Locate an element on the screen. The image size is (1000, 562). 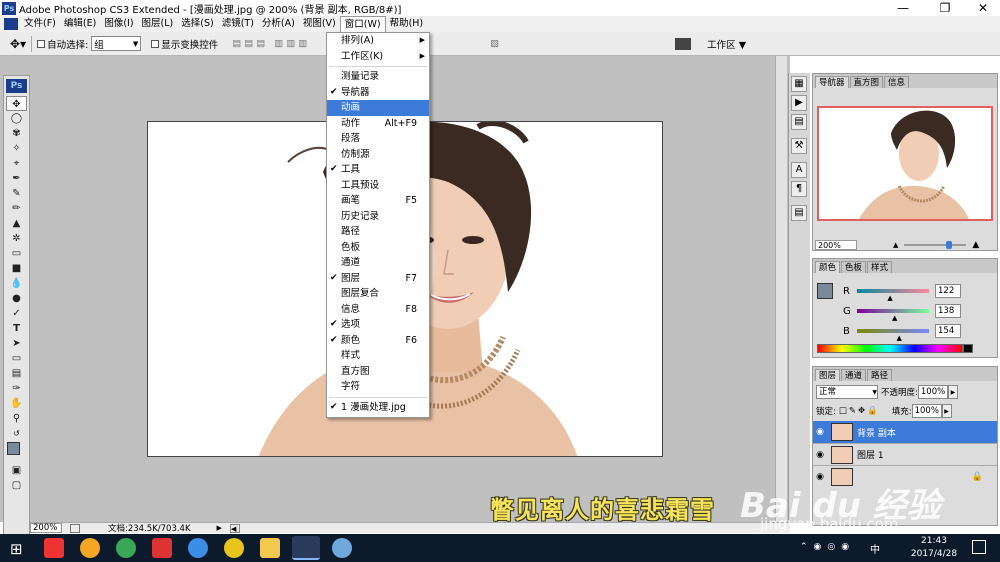
quick-mask-icon: ▣ is located at coordinates (16, 470).